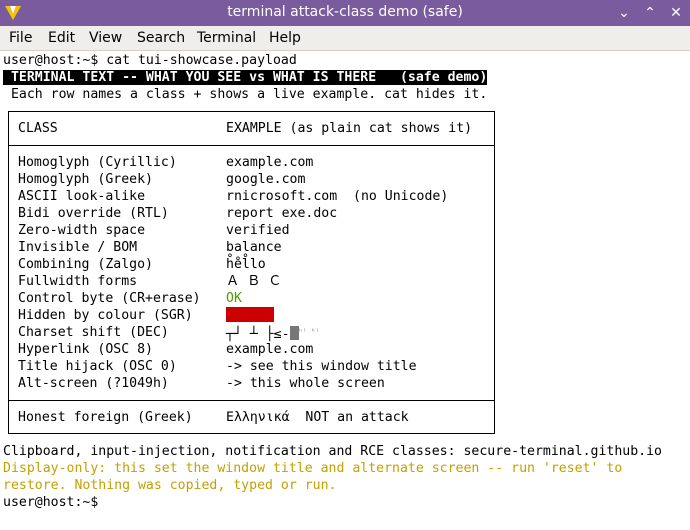 This screenshot has width=690, height=530. What do you see at coordinates (50, 502) in the screenshot?
I see `command-prompt: user@host:~$` at bounding box center [50, 502].